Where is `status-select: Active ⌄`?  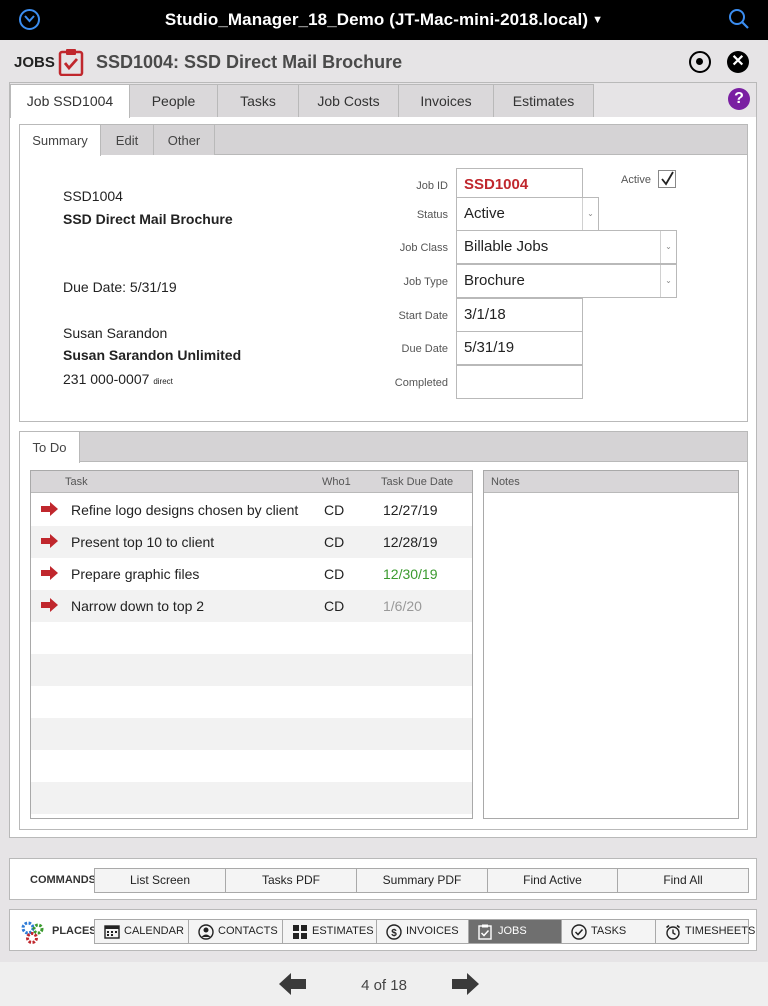
status-select: Active ⌄ is located at coordinates (527, 214).